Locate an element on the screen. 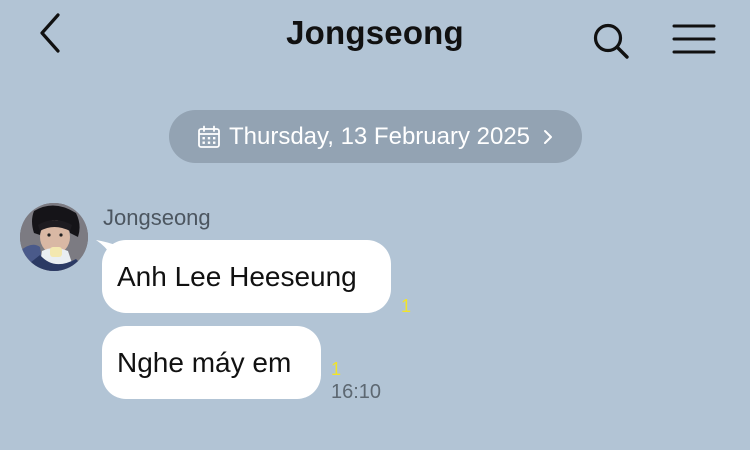 The width and height of the screenshot is (750, 450). hamburger-menu-icon is located at coordinates (694, 39).